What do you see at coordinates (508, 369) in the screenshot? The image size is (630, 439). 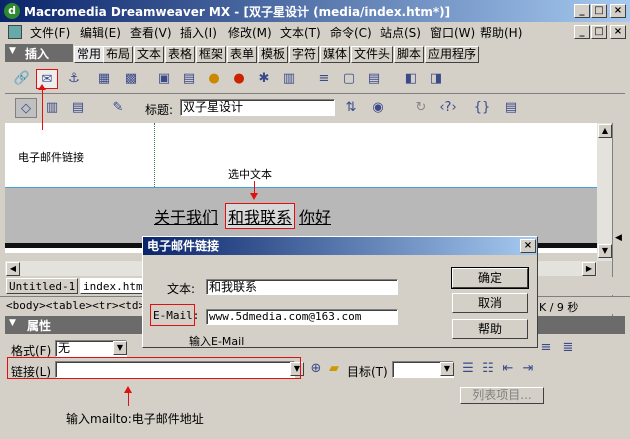 I see `outdent-icon: ⇤` at bounding box center [508, 369].